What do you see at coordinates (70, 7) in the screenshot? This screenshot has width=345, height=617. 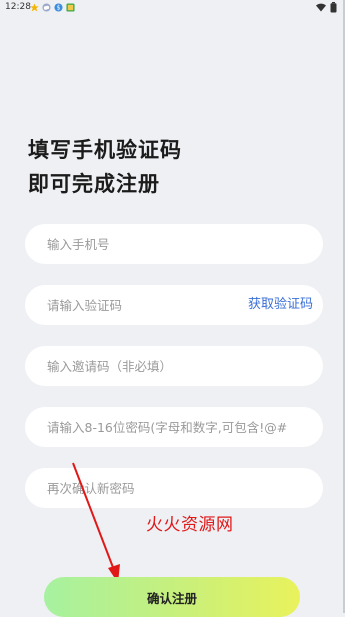 I see `image-icon` at bounding box center [70, 7].